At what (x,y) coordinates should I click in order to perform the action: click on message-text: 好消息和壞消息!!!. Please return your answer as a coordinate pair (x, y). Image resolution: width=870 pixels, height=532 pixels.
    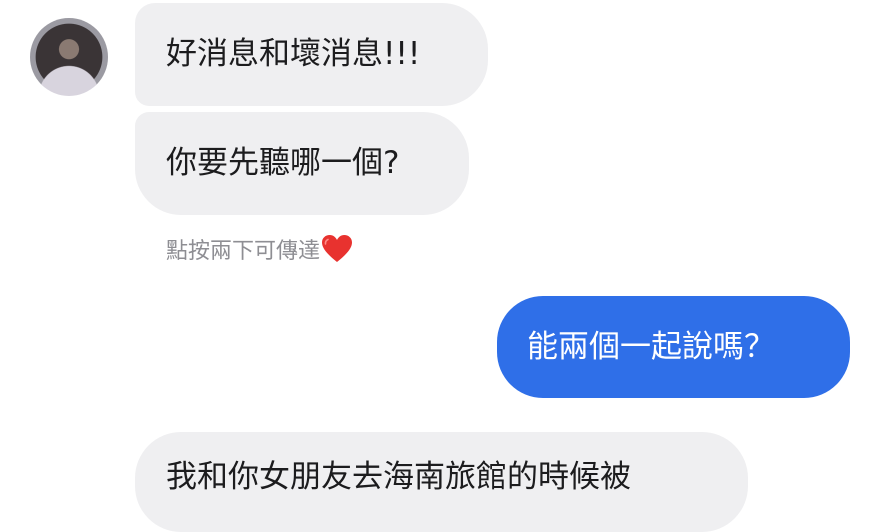
    Looking at the image, I should click on (293, 54).